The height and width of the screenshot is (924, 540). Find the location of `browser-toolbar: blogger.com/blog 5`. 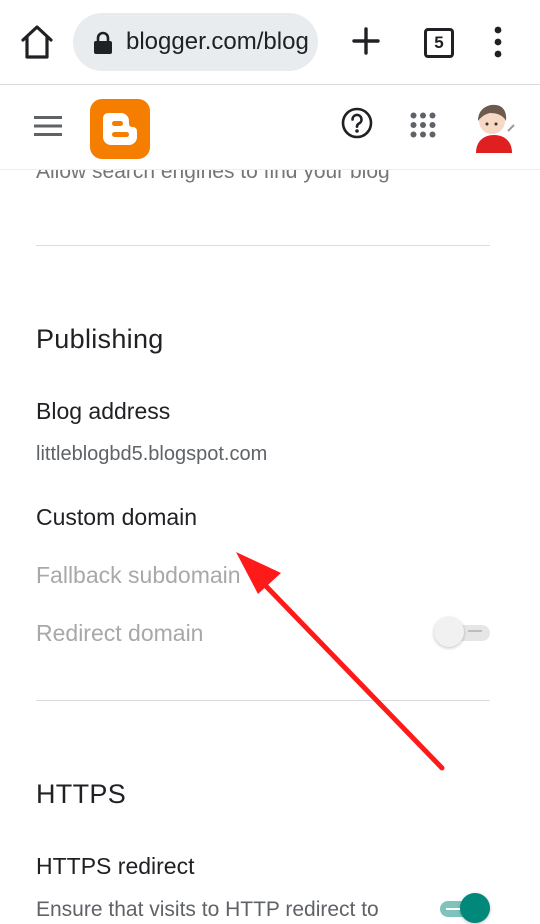

browser-toolbar: blogger.com/blog 5 is located at coordinates (270, 42).